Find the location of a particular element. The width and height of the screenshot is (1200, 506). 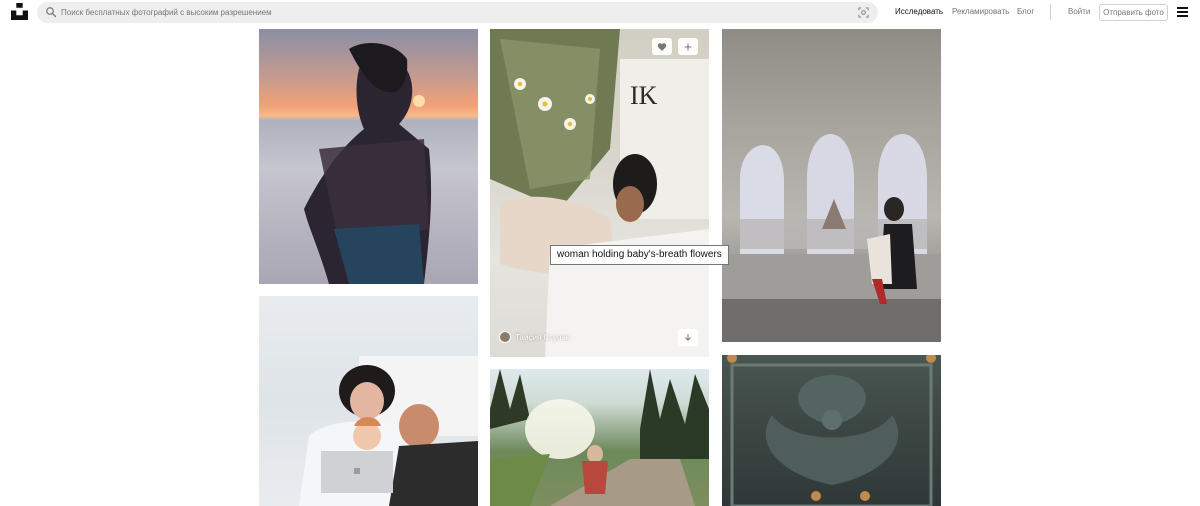

visual-search-icon is located at coordinates (863, 12).